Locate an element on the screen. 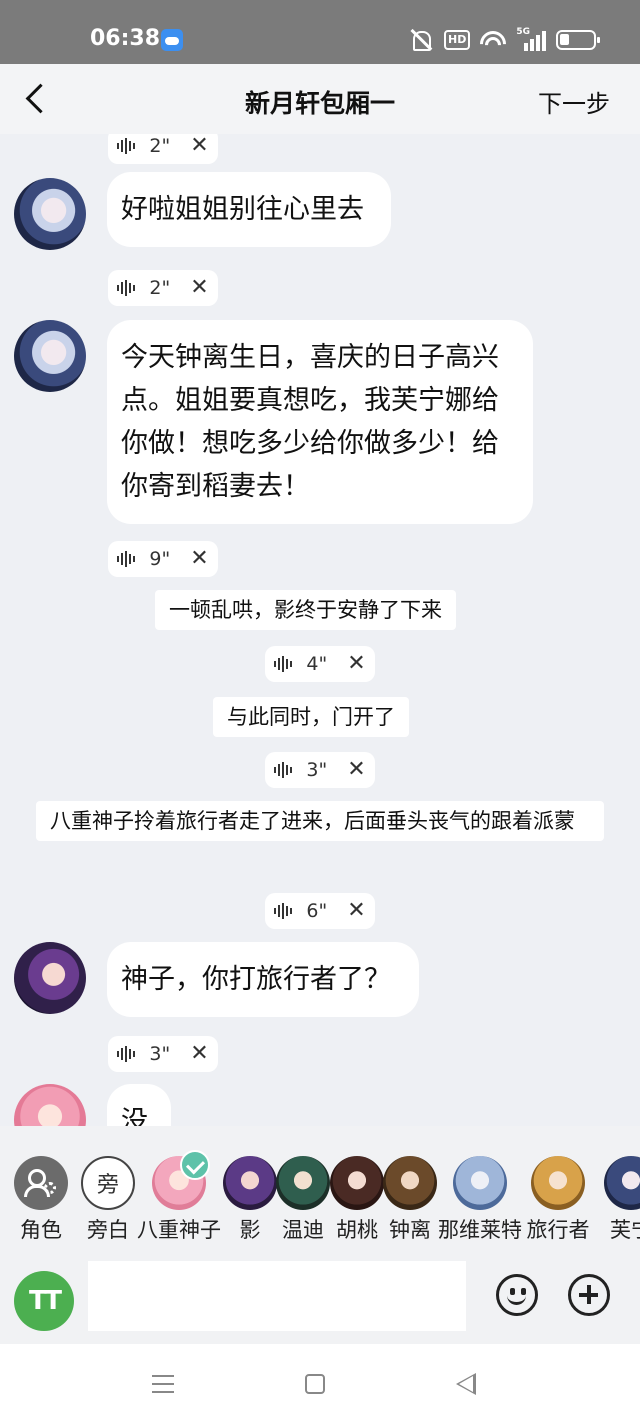  system-nav-bar is located at coordinates (320, 1383).